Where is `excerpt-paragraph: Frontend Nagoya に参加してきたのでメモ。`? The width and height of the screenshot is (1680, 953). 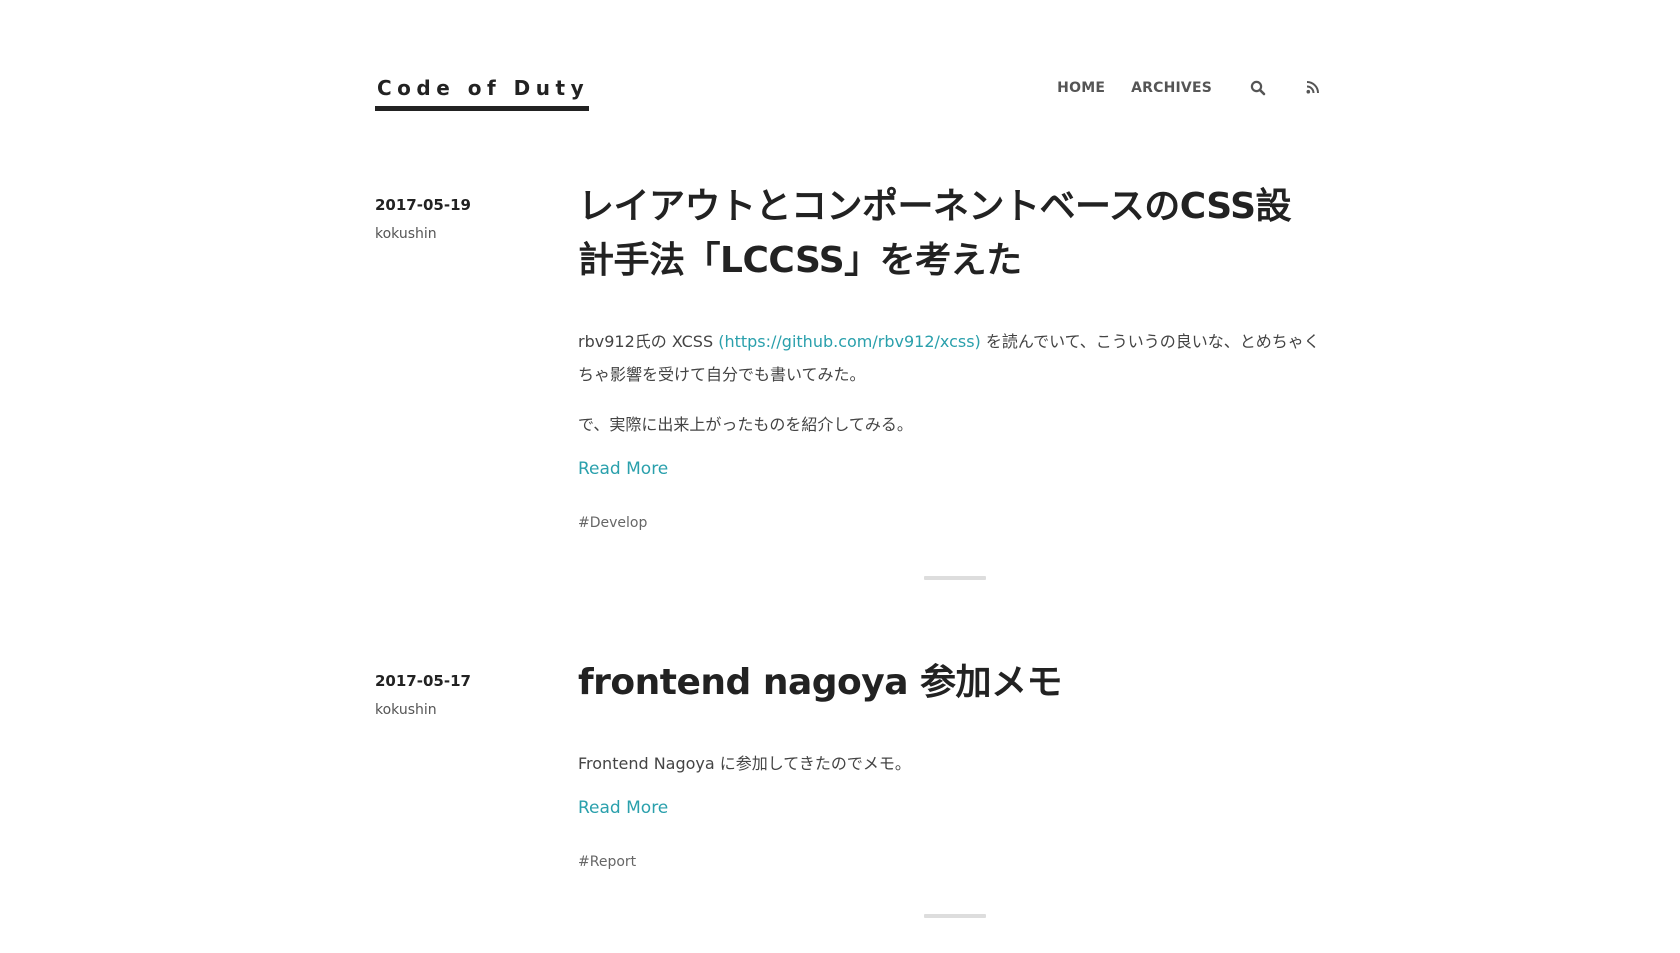 excerpt-paragraph: Frontend Nagoya に参加してきたのでメモ。 is located at coordinates (744, 763).